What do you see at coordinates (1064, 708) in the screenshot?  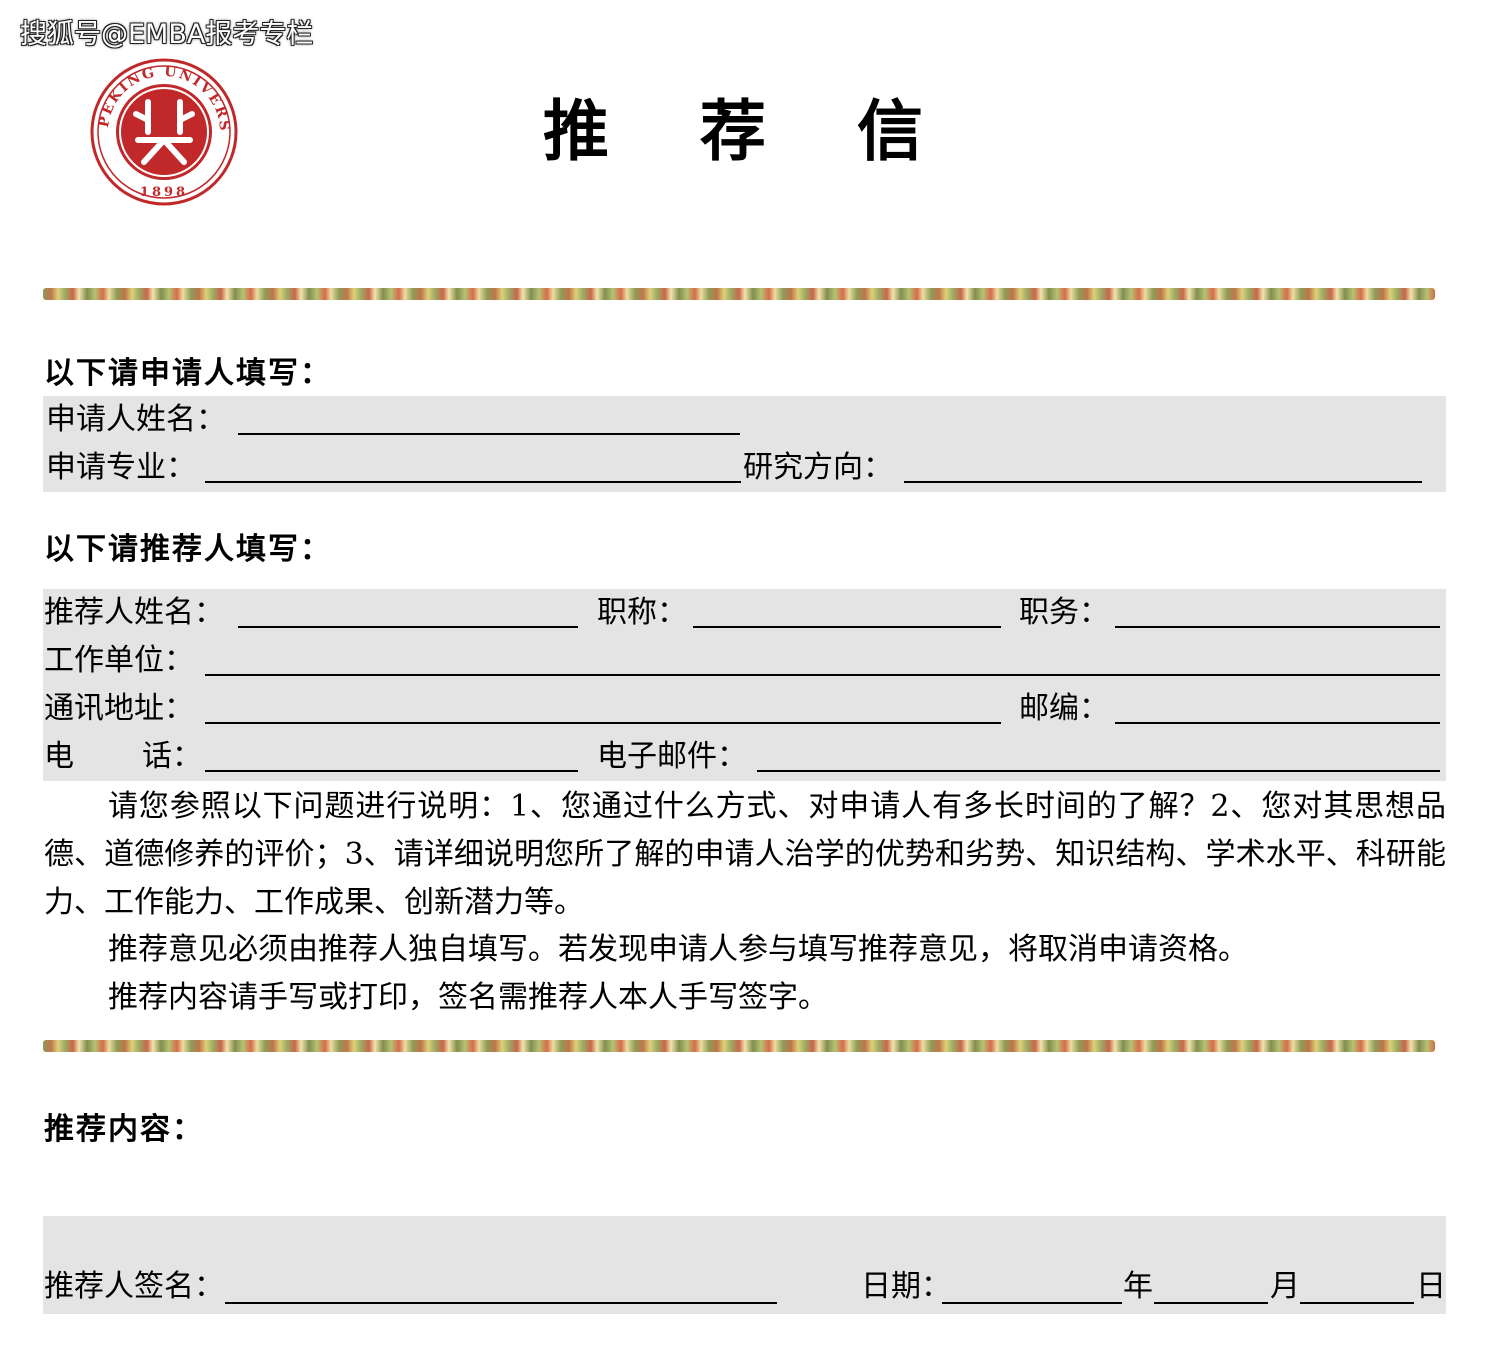 I see `postcode-label: 邮编：` at bounding box center [1064, 708].